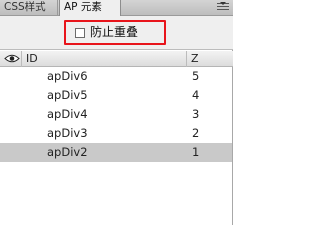 This screenshot has height=240, width=320. I want to click on column-header-z: Z, so click(195, 59).